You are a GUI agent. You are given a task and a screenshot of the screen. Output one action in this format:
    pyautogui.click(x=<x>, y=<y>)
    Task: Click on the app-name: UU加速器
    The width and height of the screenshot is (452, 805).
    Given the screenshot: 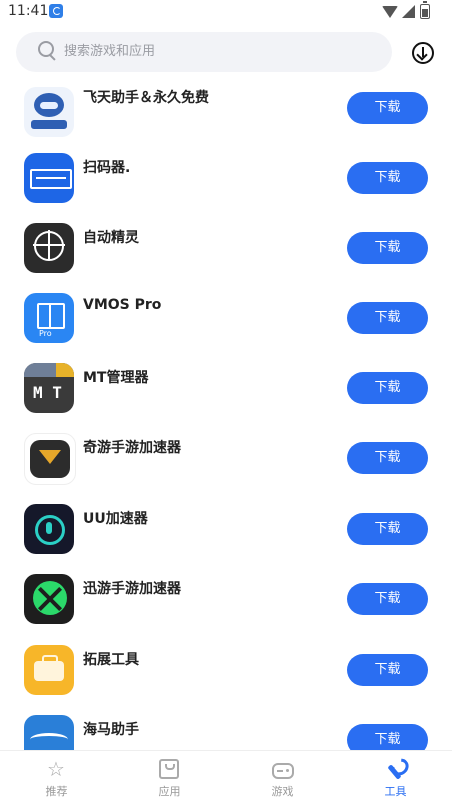 What is the action you would take?
    pyautogui.click(x=115, y=519)
    